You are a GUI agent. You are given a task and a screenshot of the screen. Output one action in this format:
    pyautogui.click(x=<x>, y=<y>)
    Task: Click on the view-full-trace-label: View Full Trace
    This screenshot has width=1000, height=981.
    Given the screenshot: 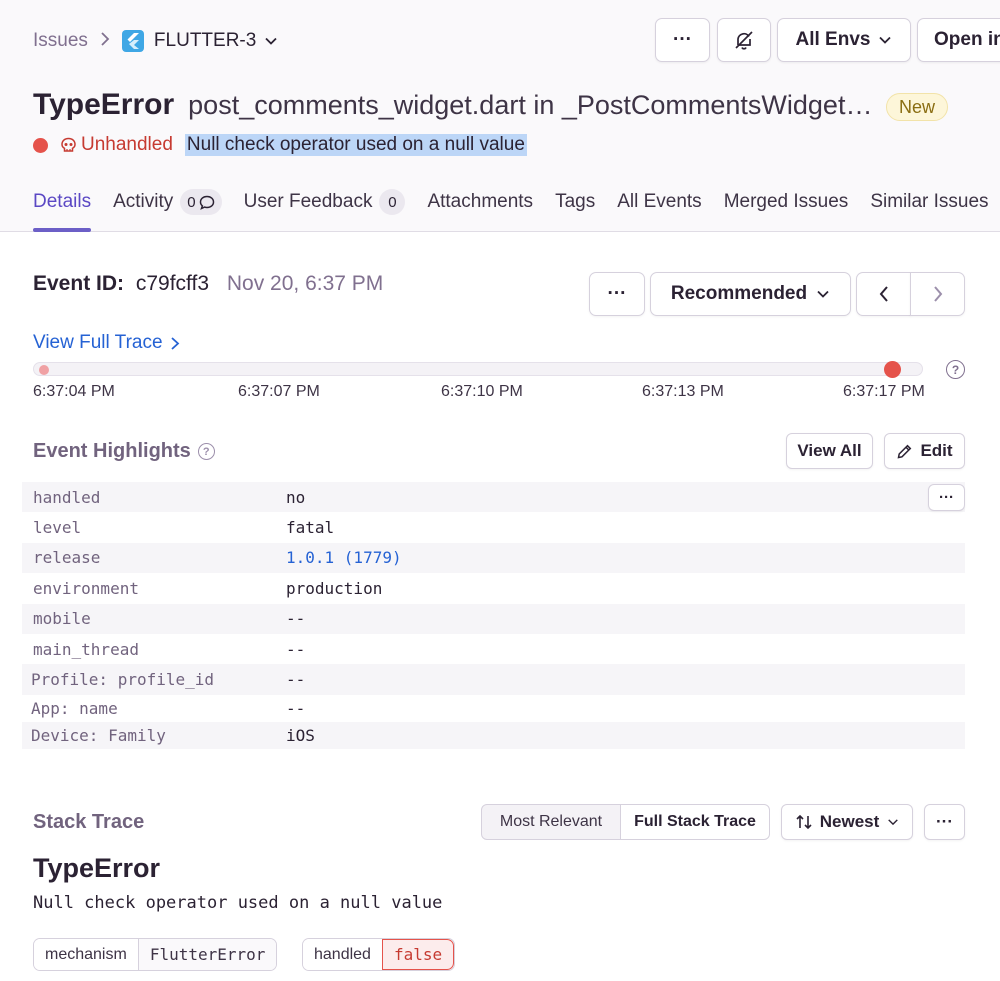 What is the action you would take?
    pyautogui.click(x=98, y=342)
    